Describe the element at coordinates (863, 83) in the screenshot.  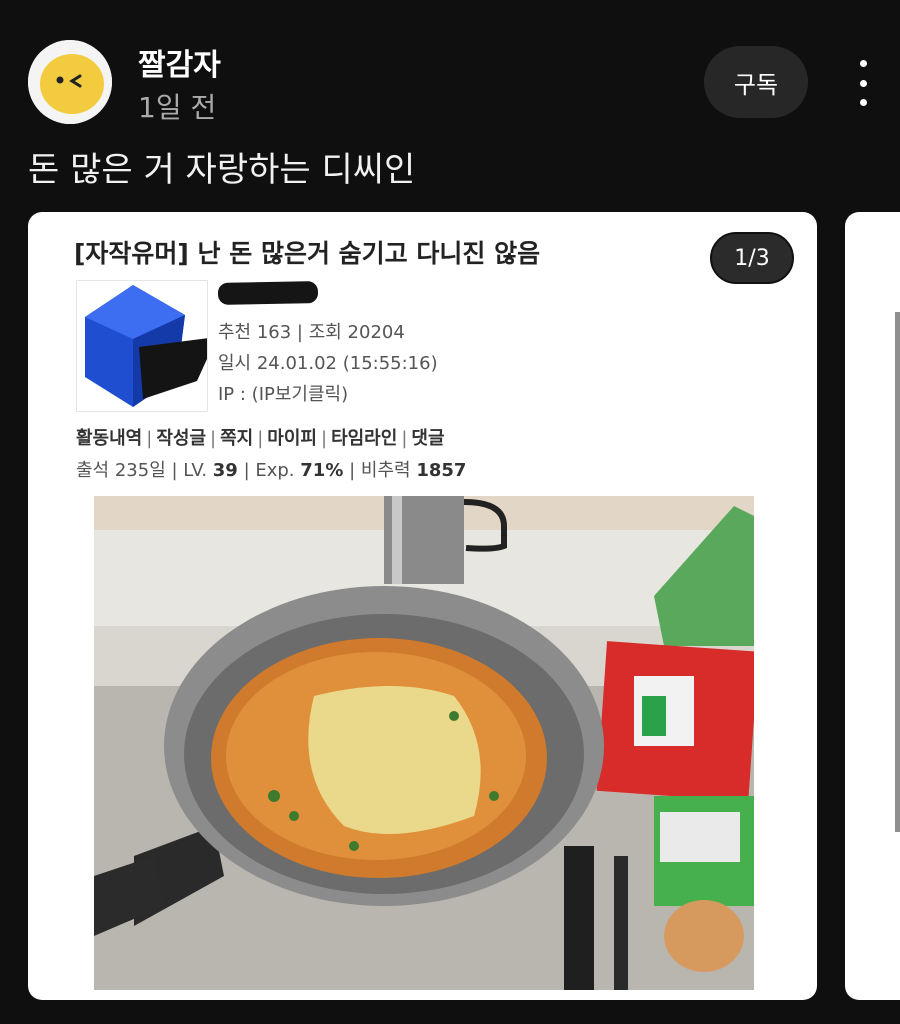
I see `more-vertical-icon` at that location.